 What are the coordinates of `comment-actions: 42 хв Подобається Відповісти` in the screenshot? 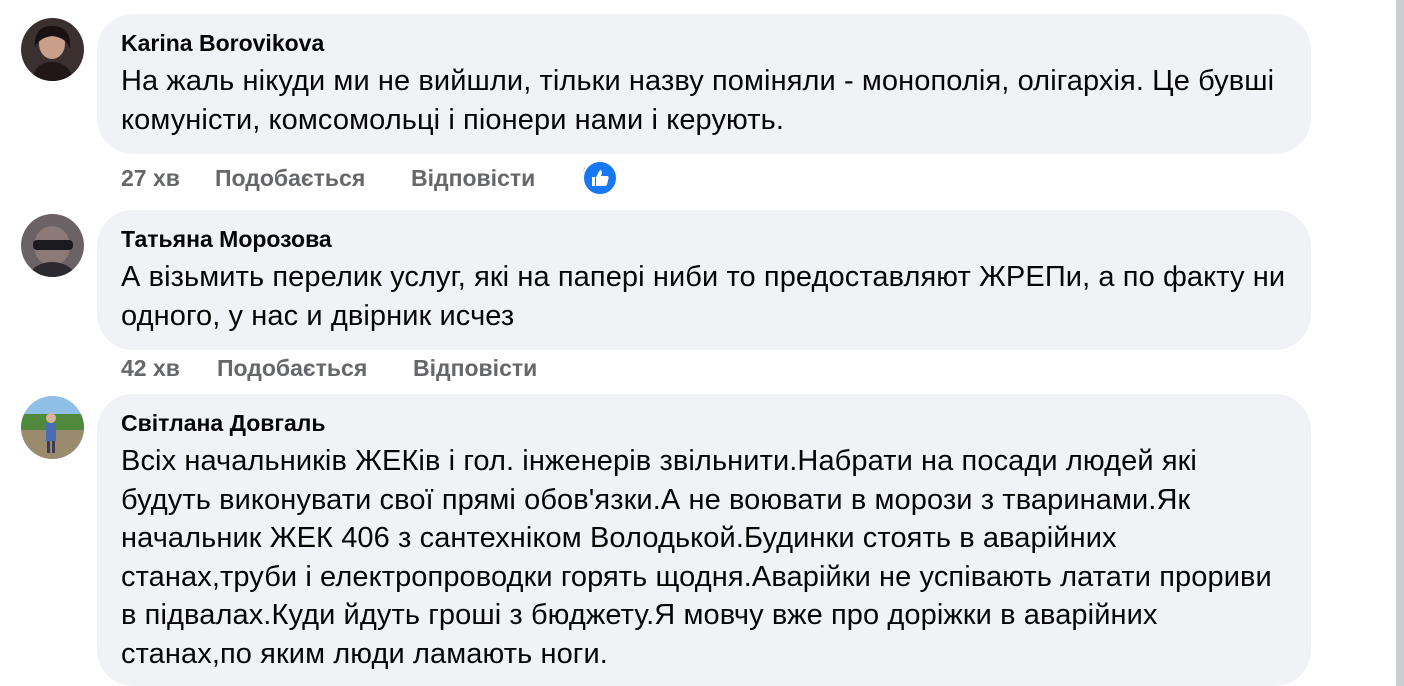 It's located at (361, 368).